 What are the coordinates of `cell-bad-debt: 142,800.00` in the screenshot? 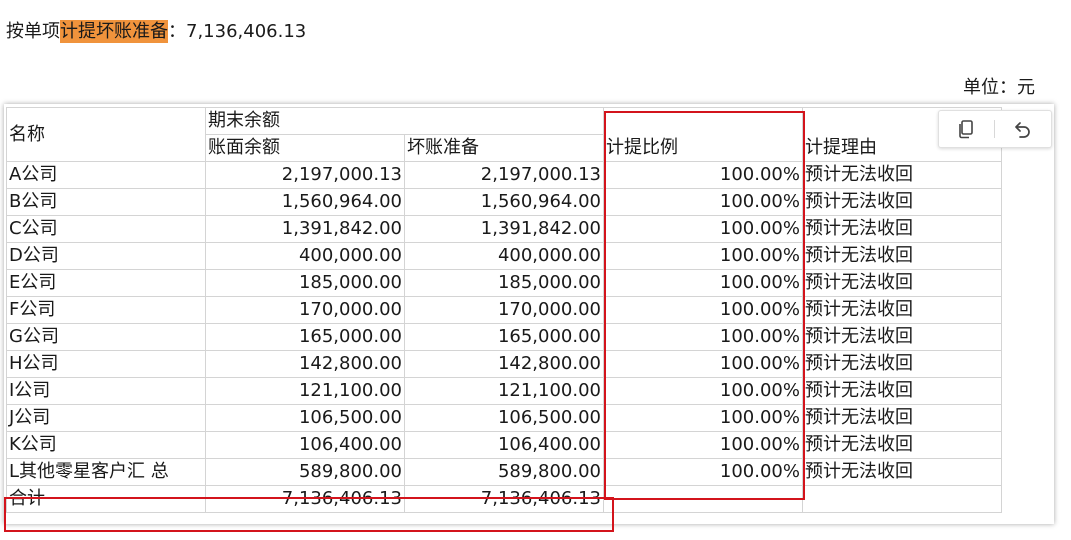 It's located at (504, 364).